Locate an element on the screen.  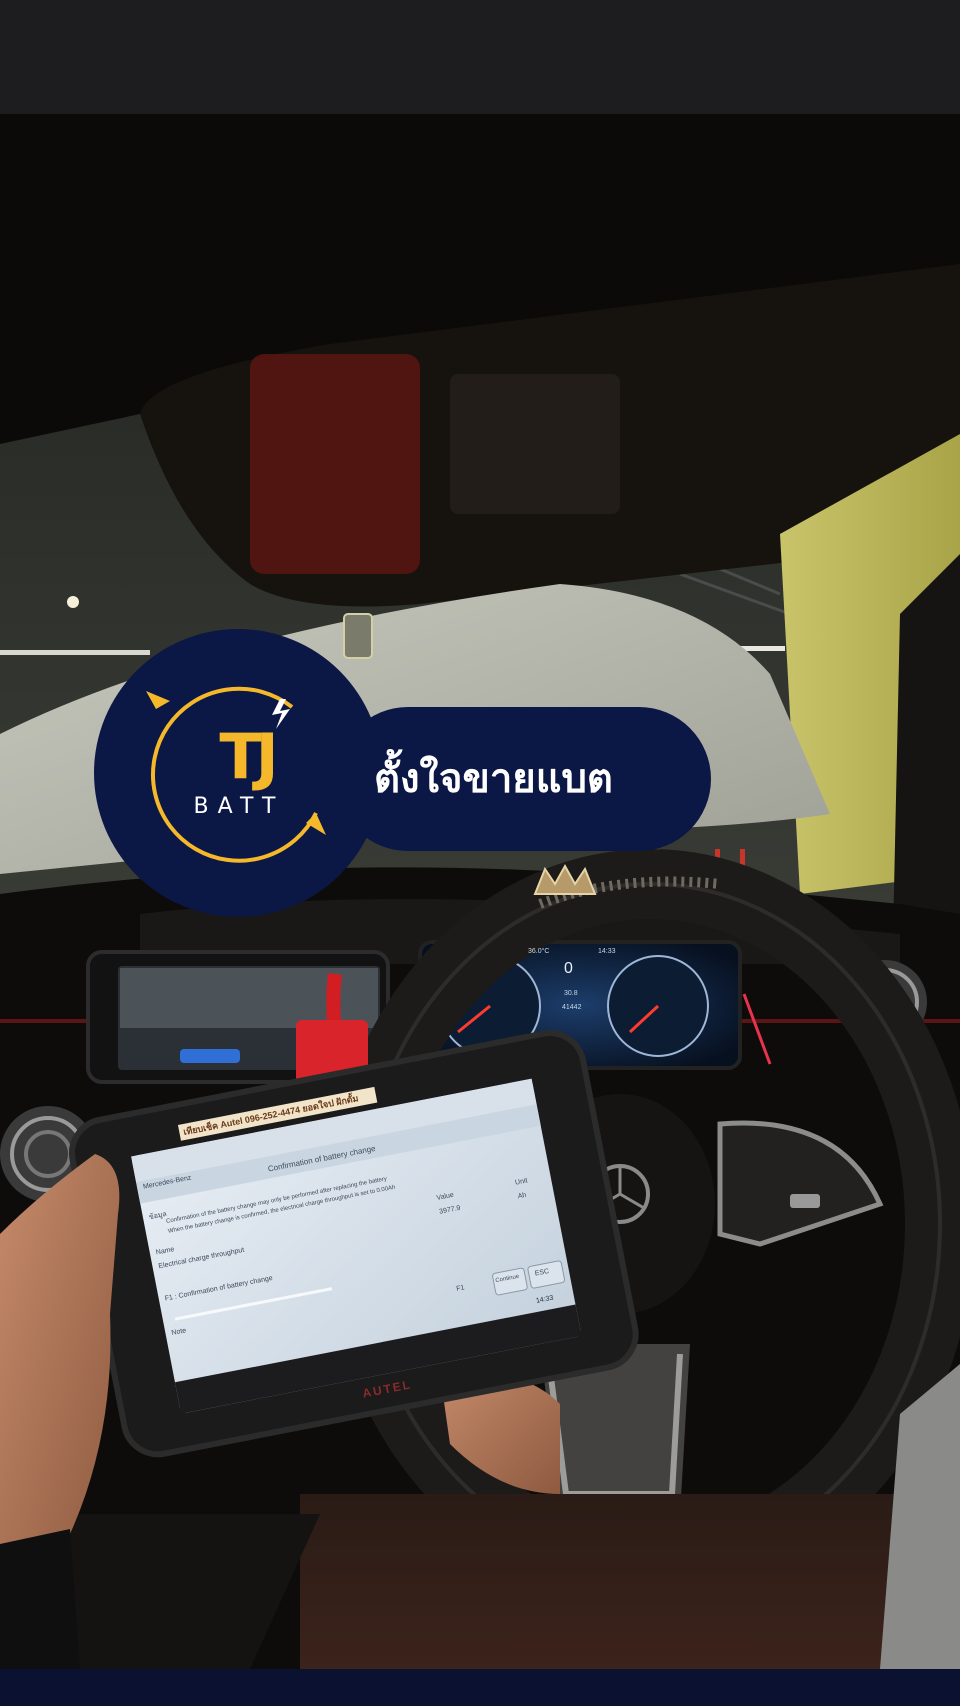
bottom-bar is located at coordinates (480, 1687).